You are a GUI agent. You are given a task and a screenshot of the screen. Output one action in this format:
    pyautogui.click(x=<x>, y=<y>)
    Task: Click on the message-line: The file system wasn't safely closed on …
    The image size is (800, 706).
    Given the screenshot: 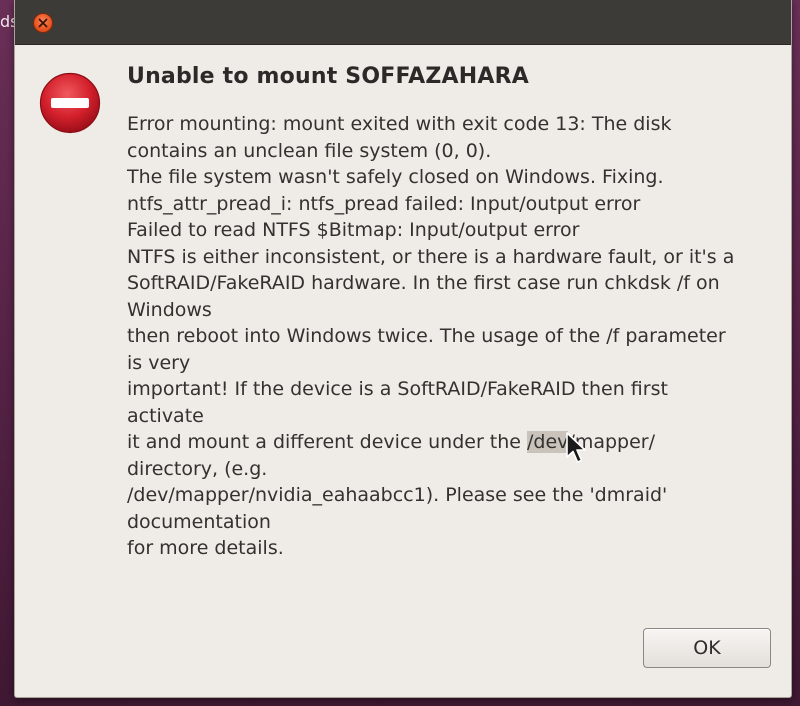 What is the action you would take?
    pyautogui.click(x=395, y=177)
    